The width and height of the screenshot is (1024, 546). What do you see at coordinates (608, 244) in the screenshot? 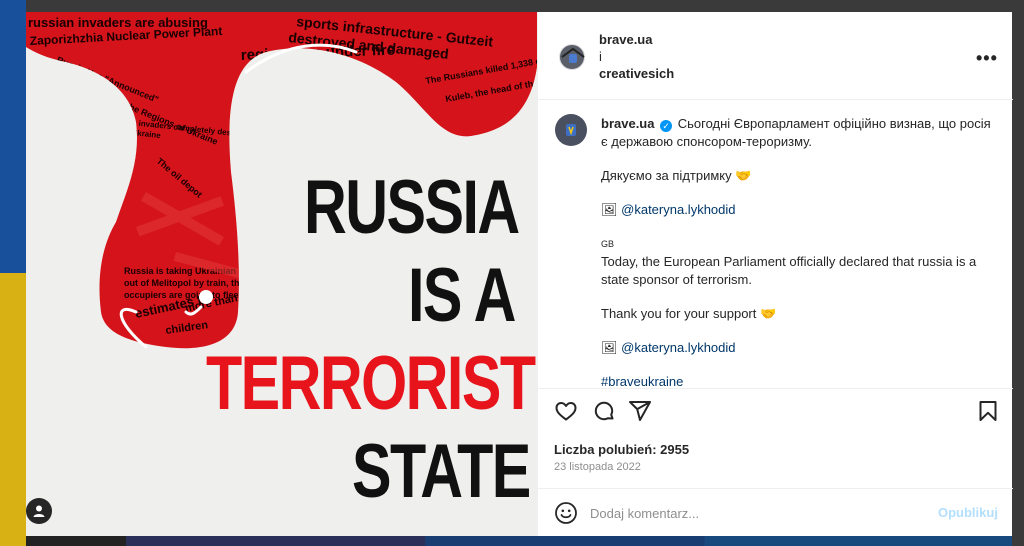
I see `language-tag: GB` at bounding box center [608, 244].